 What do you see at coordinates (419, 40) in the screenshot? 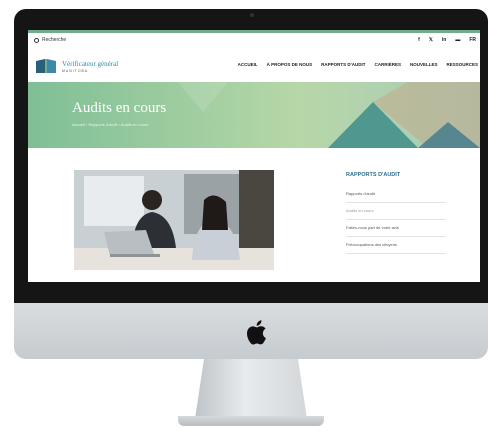
I see `facebook-icon: f` at bounding box center [419, 40].